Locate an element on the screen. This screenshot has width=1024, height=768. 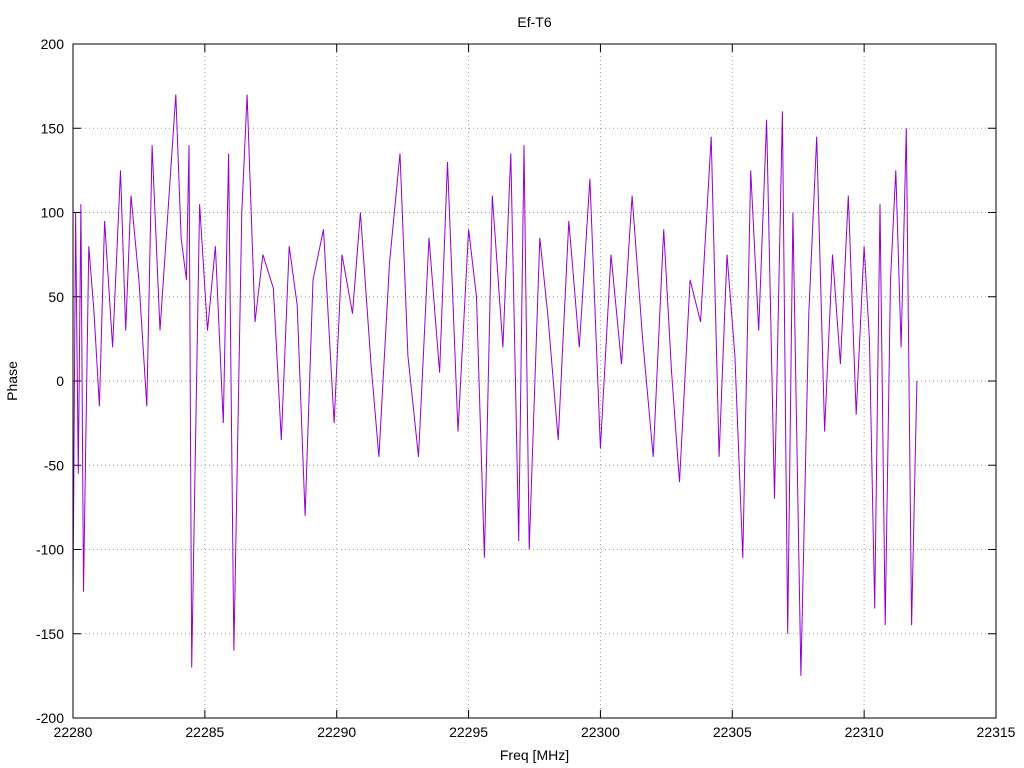
y-tick-label: 200 is located at coordinates (53, 44).